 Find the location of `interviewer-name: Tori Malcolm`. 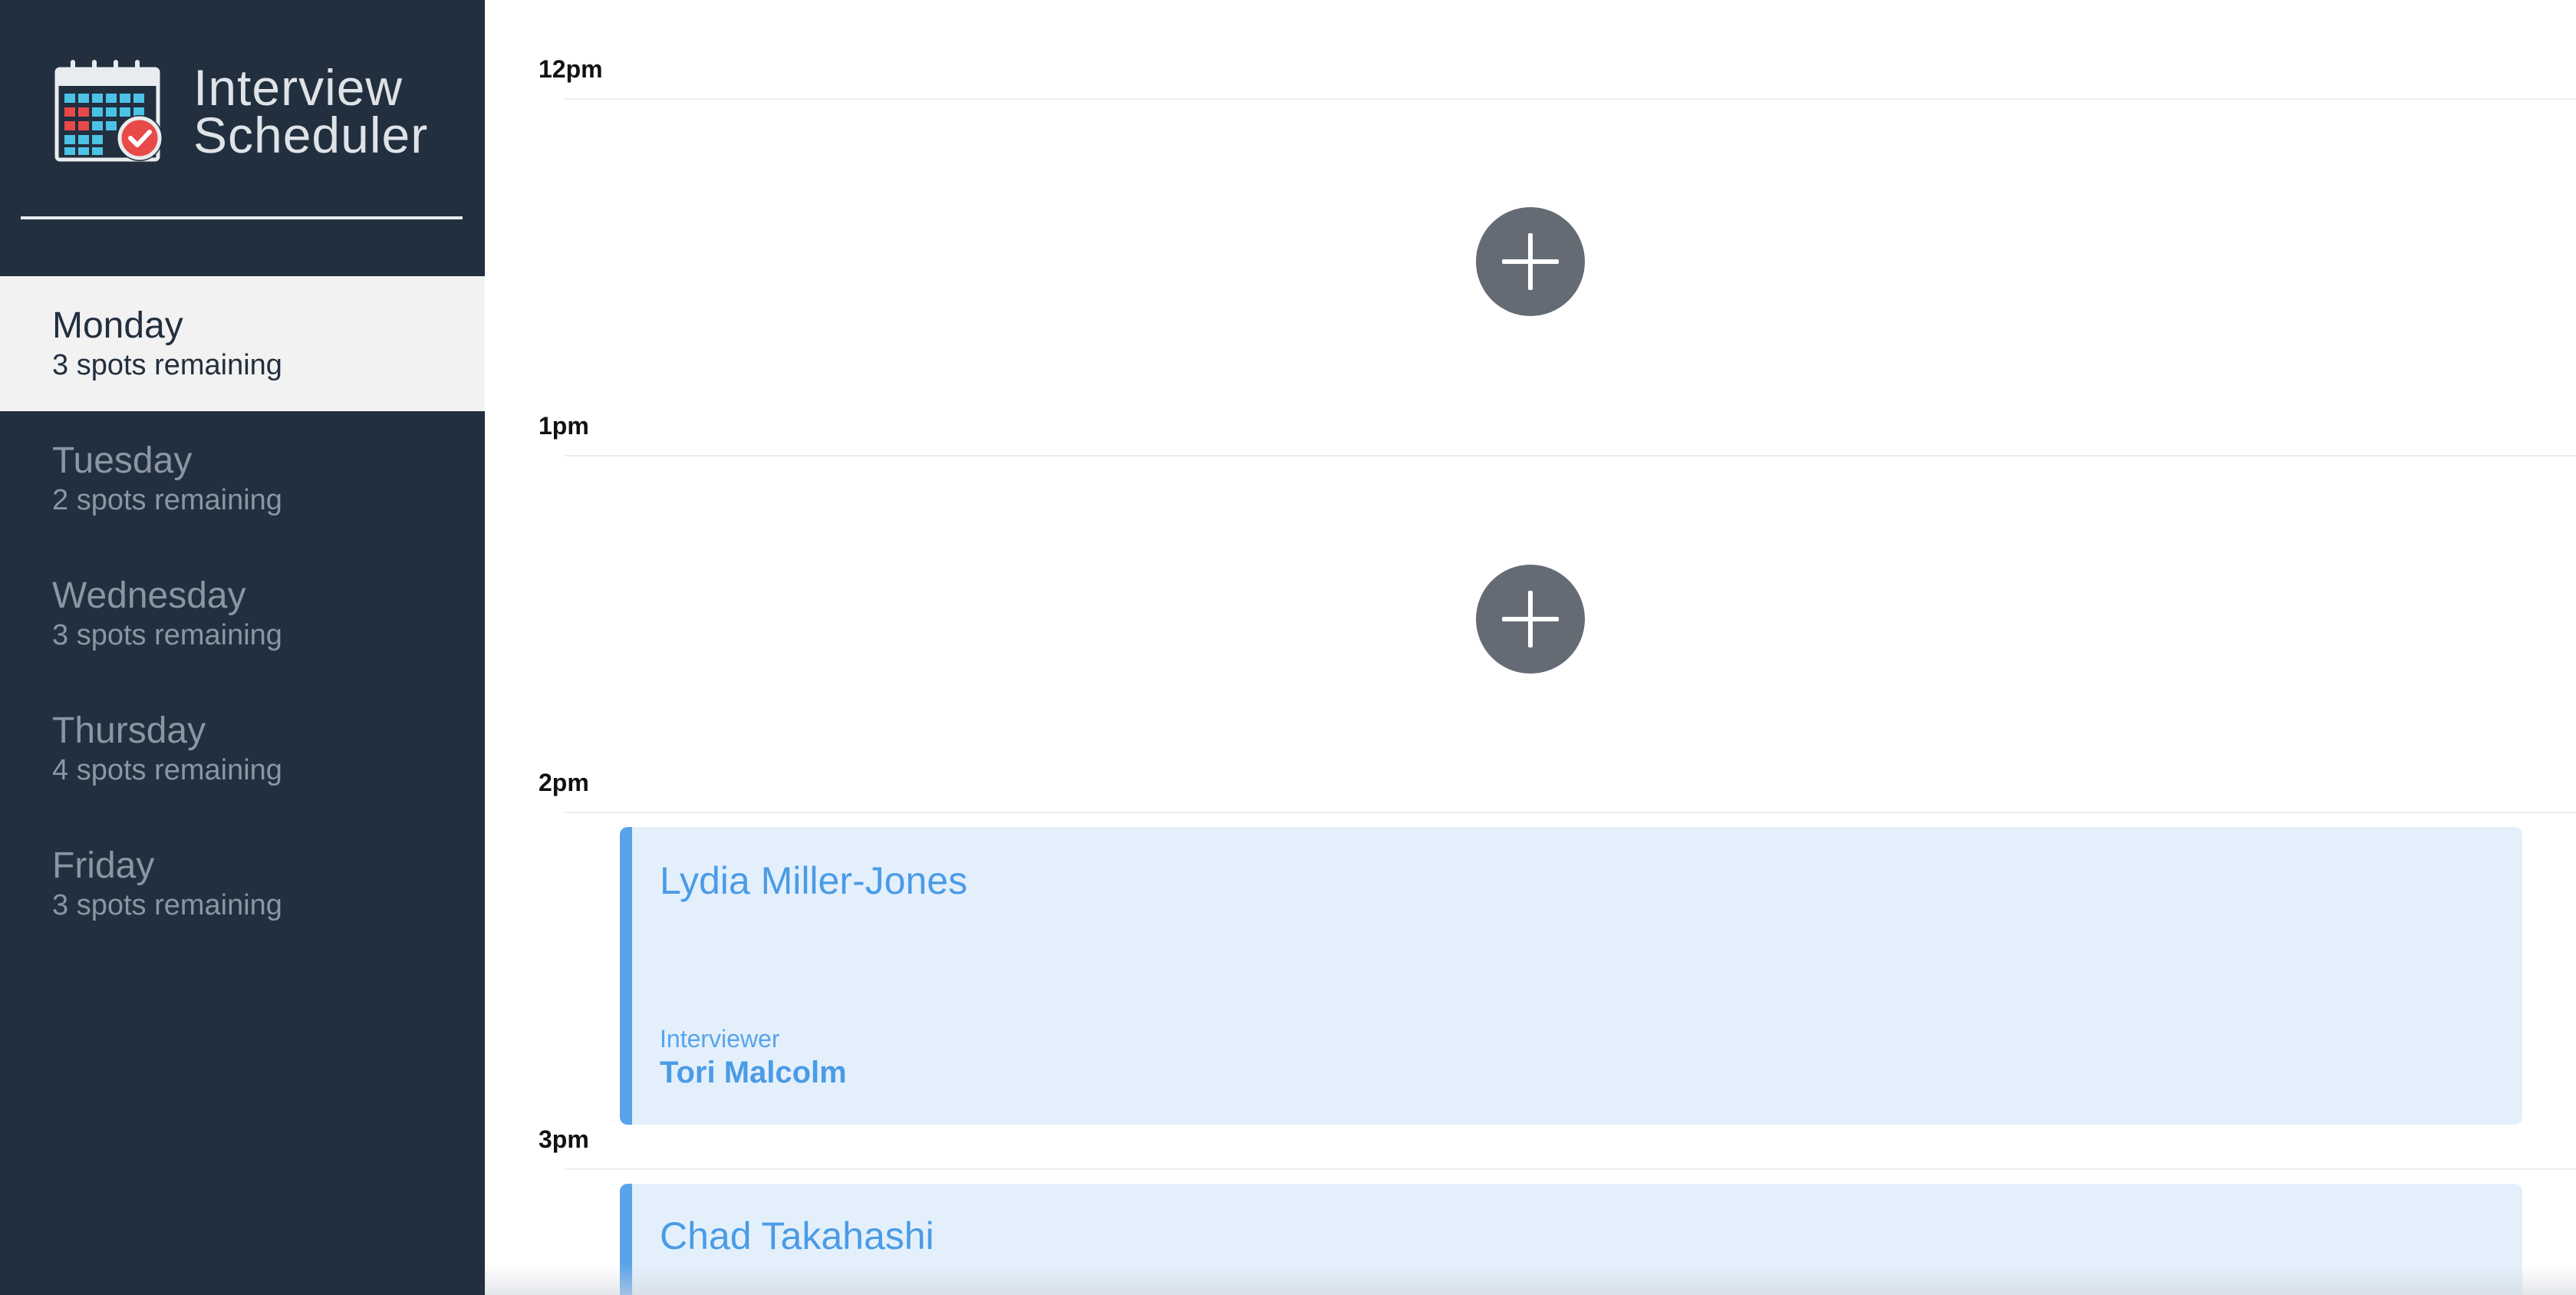

interviewer-name: Tori Malcolm is located at coordinates (753, 1073).